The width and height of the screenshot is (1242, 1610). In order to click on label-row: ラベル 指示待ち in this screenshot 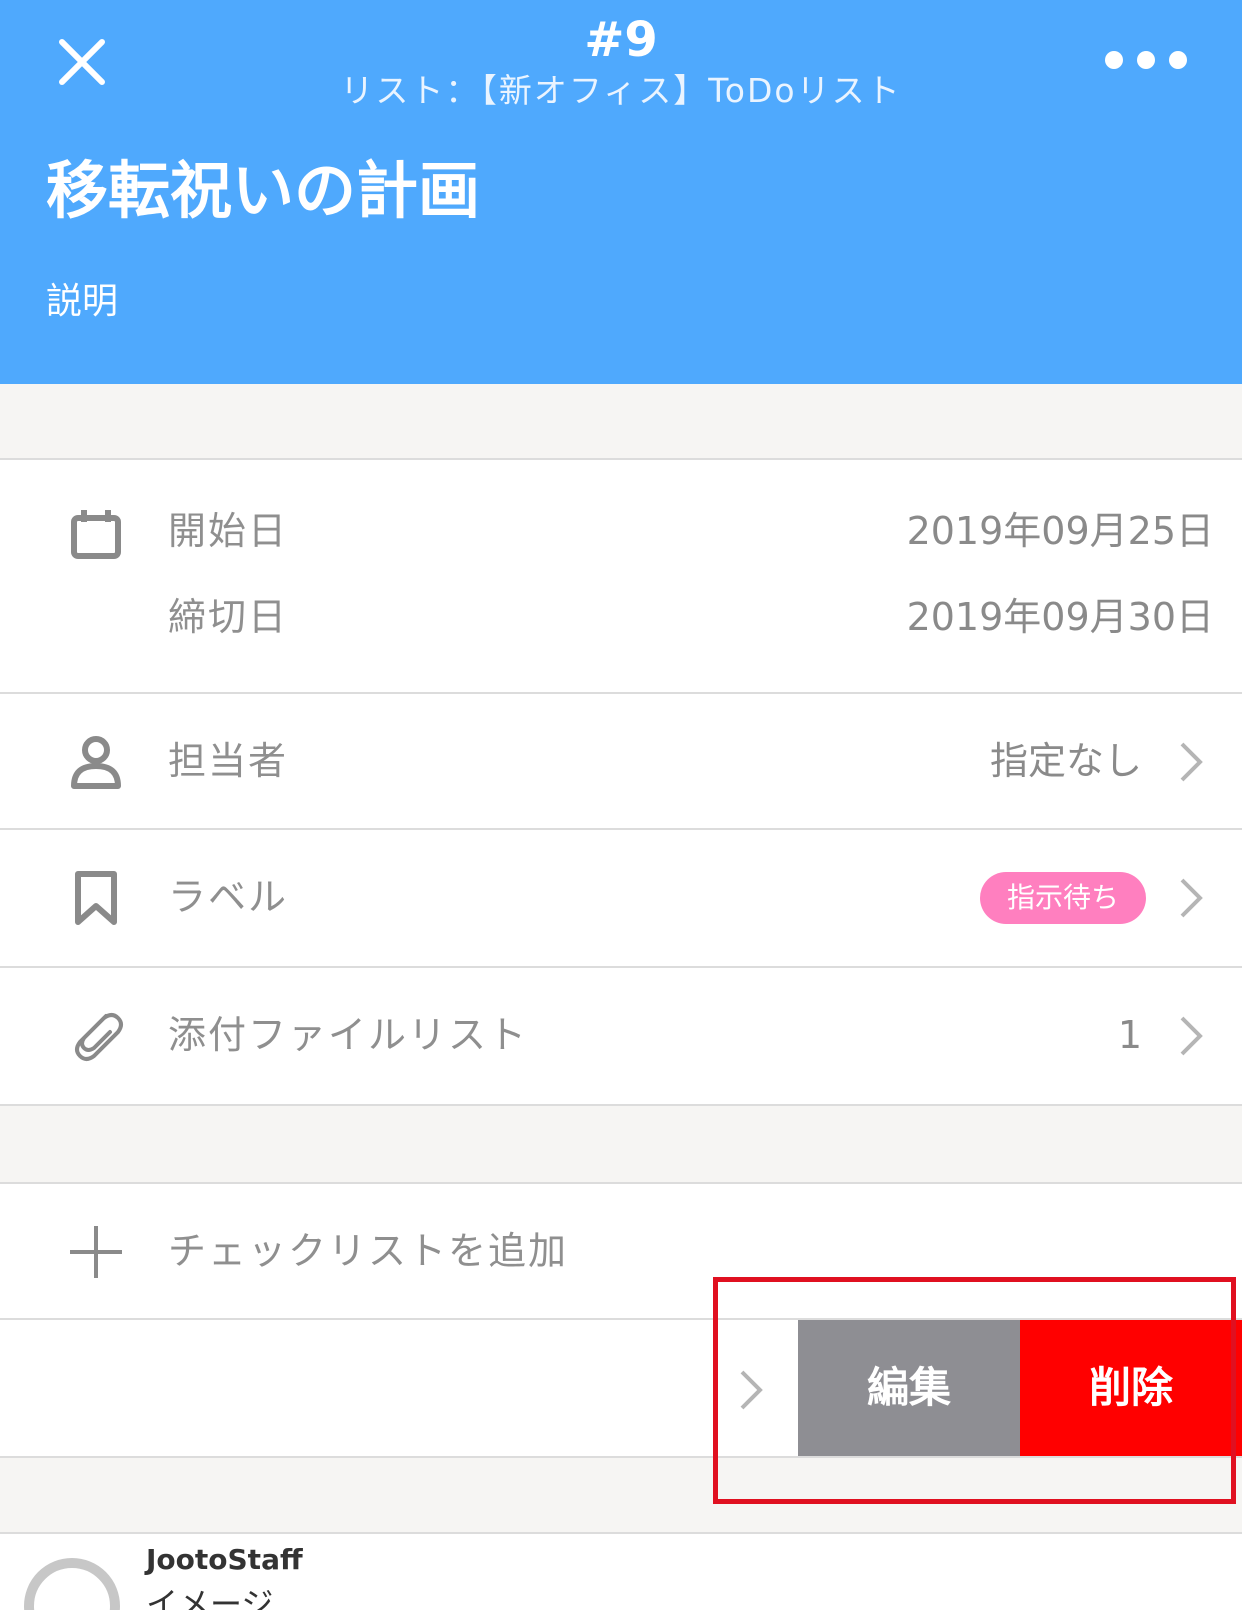, I will do `click(621, 899)`.